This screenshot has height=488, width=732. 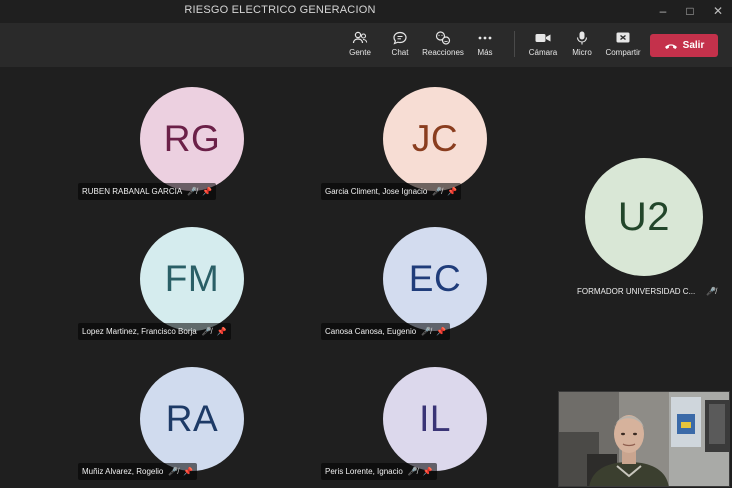 What do you see at coordinates (360, 37) in the screenshot?
I see `people-icon` at bounding box center [360, 37].